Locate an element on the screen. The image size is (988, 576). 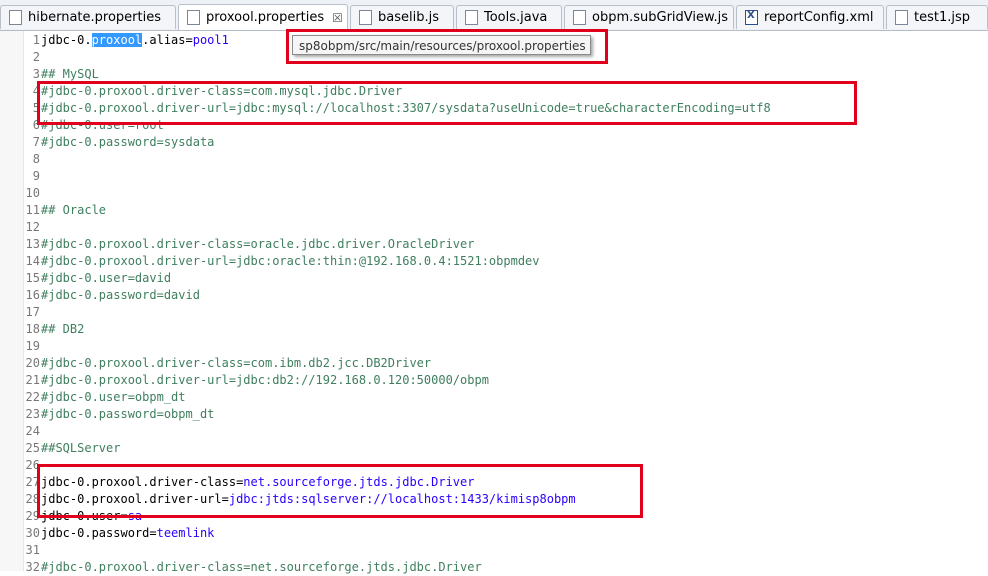
line-code: #jdbc-0.password=david is located at coordinates (120, 295).